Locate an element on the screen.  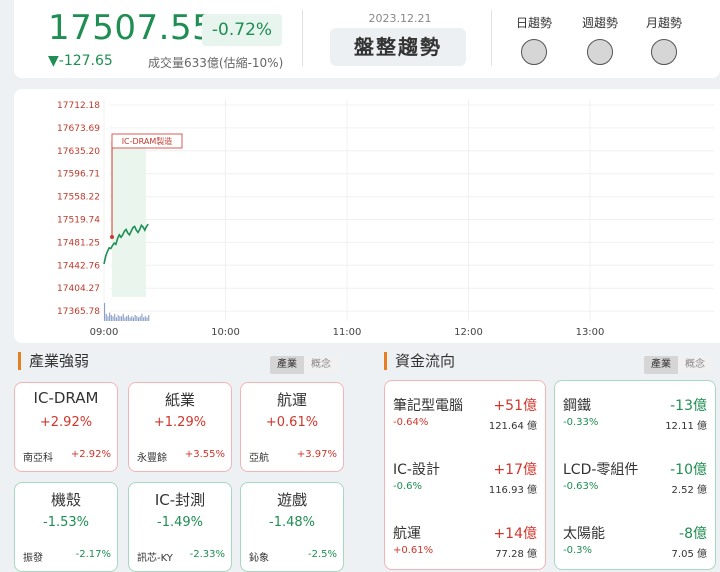
industry-top-stock: 南亞科 is located at coordinates (38, 458).